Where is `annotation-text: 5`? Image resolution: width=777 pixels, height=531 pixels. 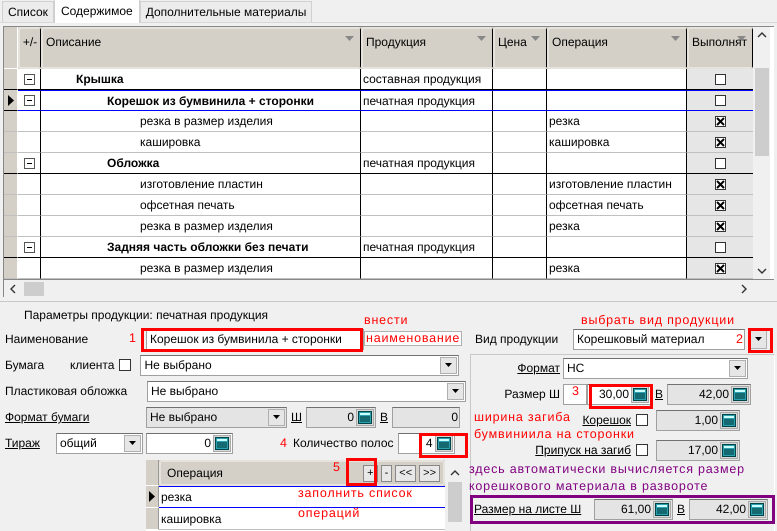
annotation-text: 5 is located at coordinates (337, 467).